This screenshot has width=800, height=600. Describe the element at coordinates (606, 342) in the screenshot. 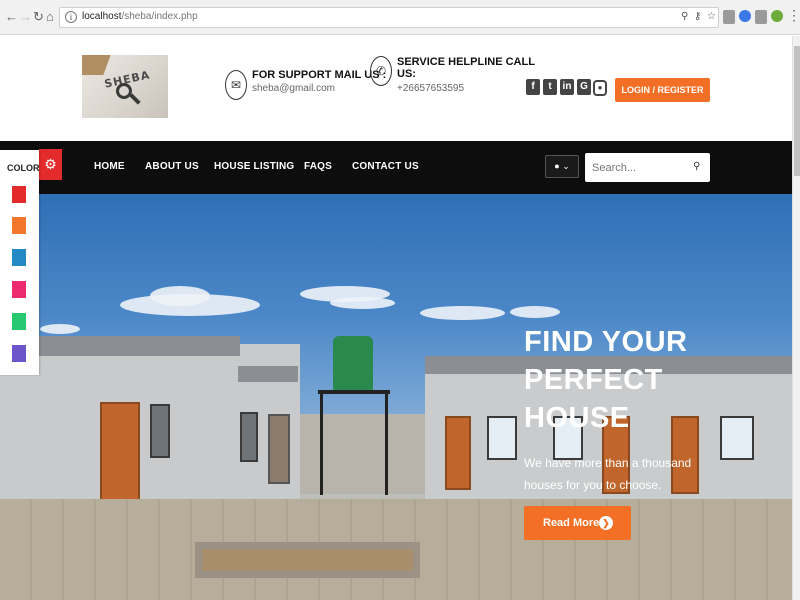

I see `hero-title-line: FIND YOUR` at that location.